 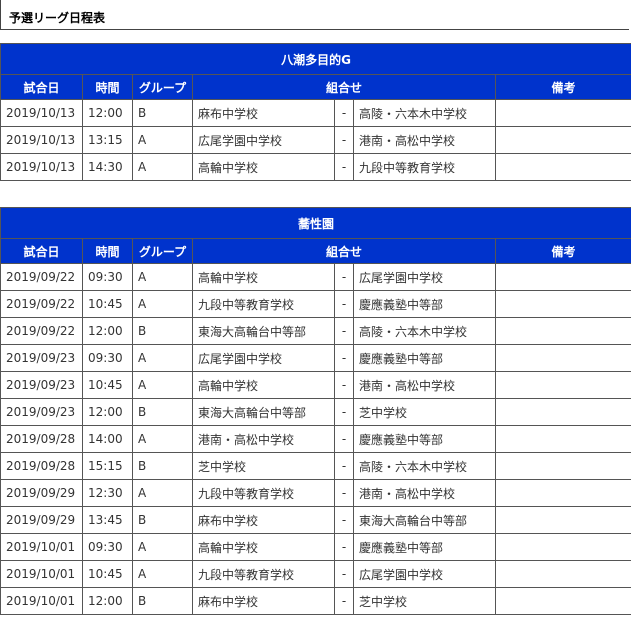 I want to click on header-match: 組合せ, so click(x=344, y=87).